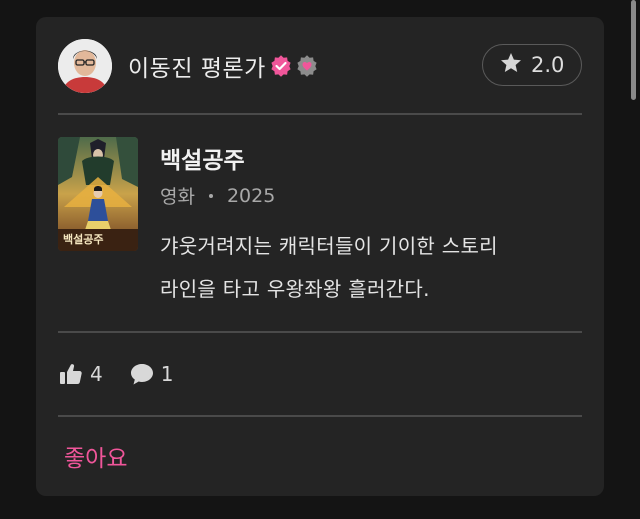  What do you see at coordinates (217, 195) in the screenshot?
I see `movie-meta: 영화 2025` at bounding box center [217, 195].